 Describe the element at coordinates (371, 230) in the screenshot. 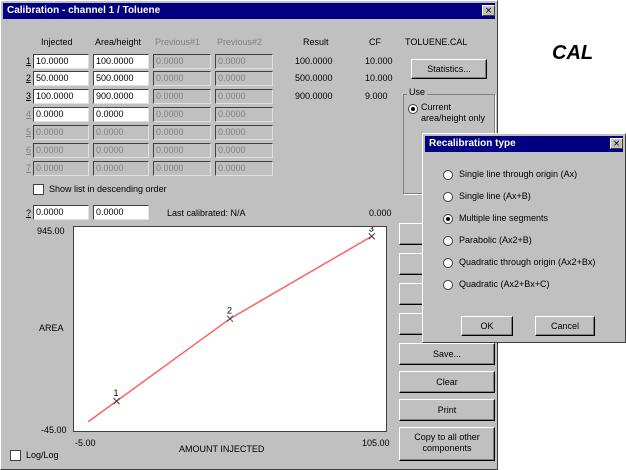

I see `data-point-label: 3` at that location.